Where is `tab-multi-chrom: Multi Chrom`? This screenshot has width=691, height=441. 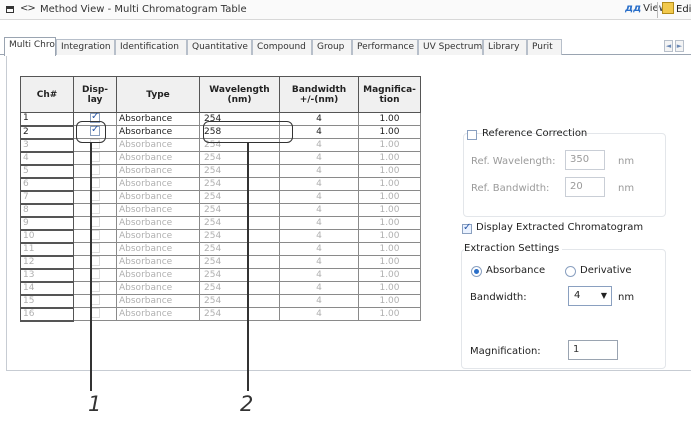
tab-multi-chrom: Multi Chrom is located at coordinates (30, 46).